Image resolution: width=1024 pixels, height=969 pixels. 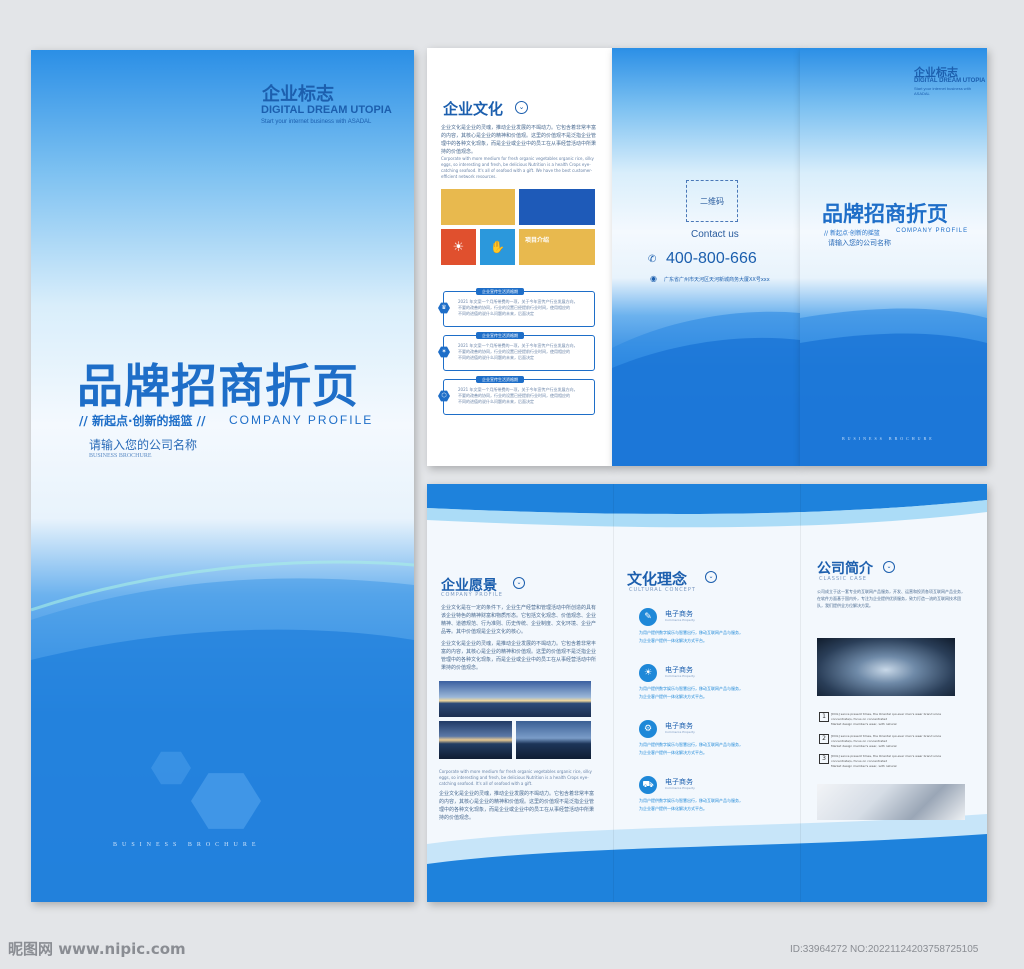 What do you see at coordinates (444, 352) in the screenshot?
I see `star-icon: ✶` at bounding box center [444, 352].